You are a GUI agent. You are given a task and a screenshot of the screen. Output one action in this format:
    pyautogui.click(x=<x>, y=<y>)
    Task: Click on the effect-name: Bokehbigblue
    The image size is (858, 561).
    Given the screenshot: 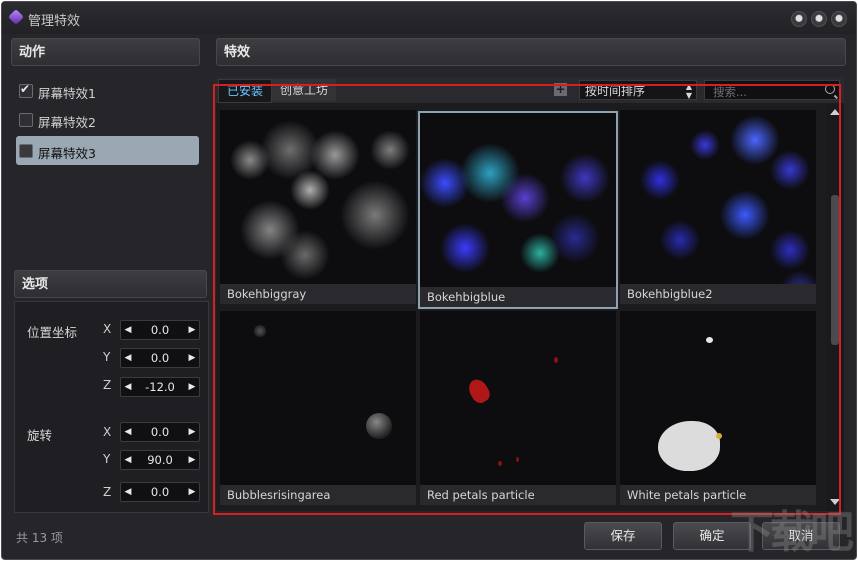 What is the action you would take?
    pyautogui.click(x=518, y=297)
    